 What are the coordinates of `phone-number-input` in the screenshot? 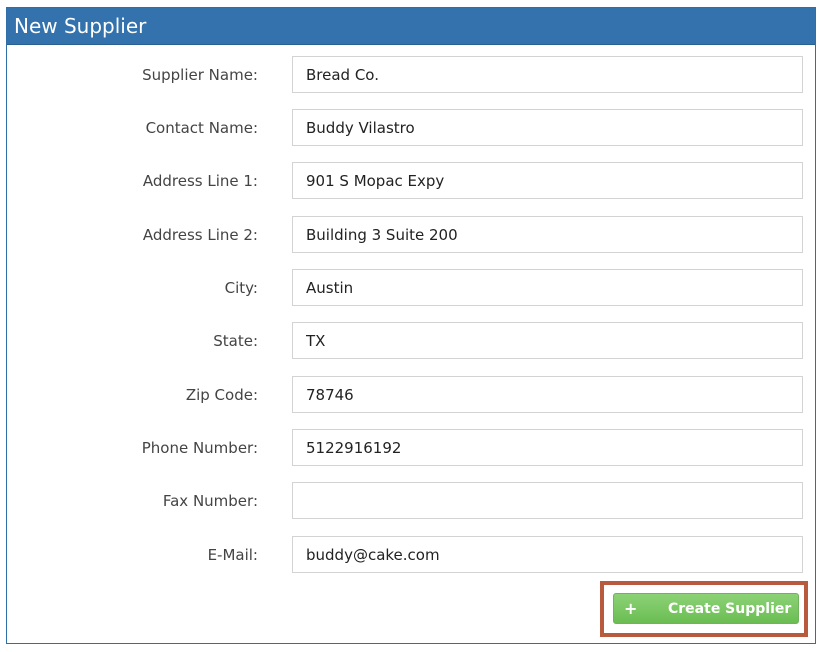 It's located at (547, 447).